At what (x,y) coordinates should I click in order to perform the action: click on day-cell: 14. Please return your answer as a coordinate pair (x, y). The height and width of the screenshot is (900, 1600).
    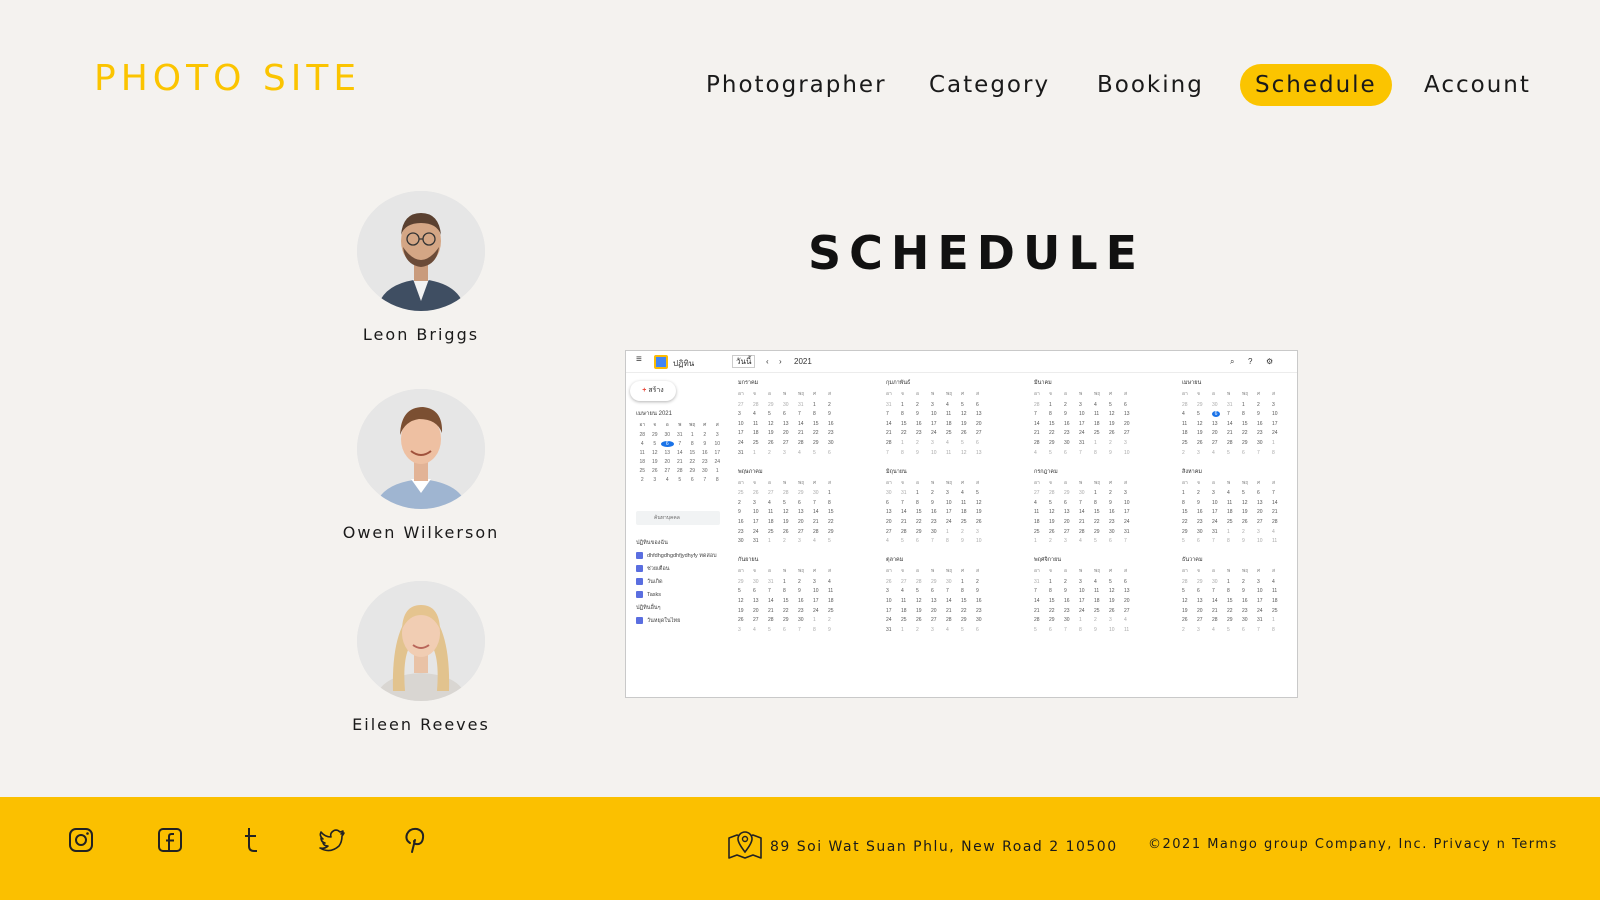
    Looking at the image, I should click on (820, 512).